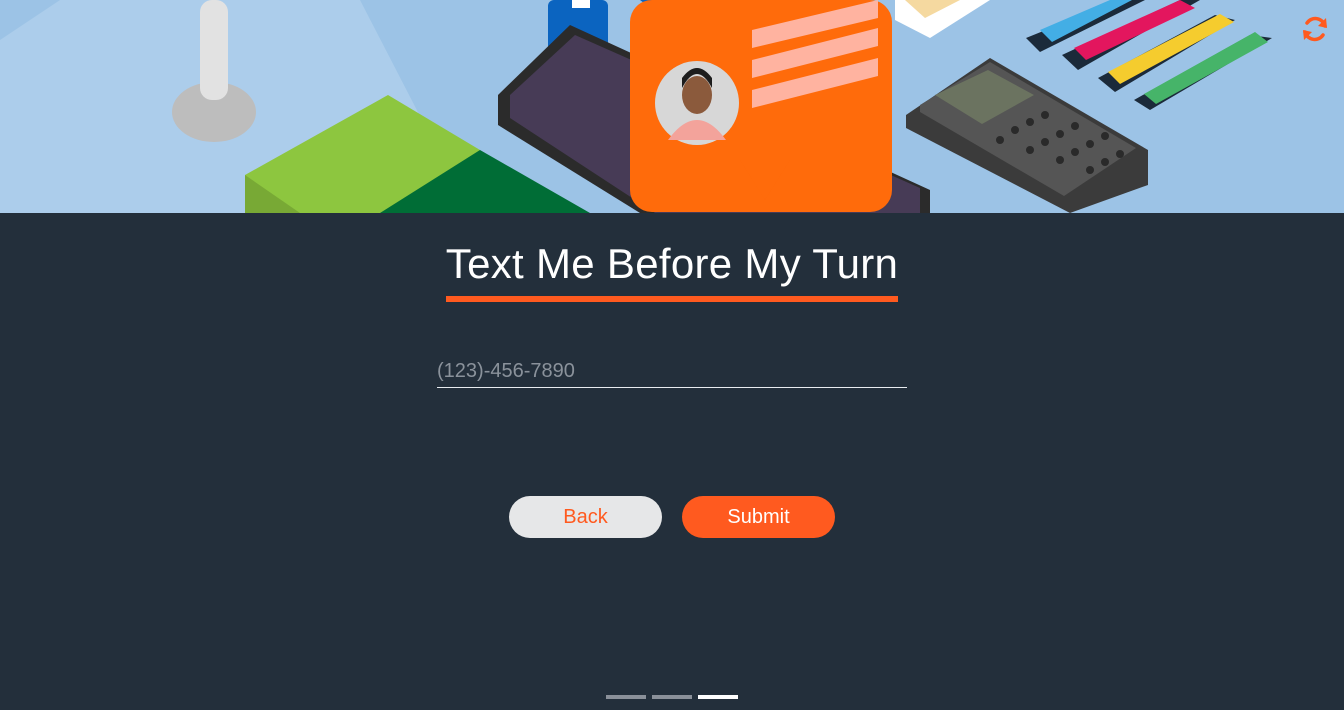  I want to click on step-indicator, so click(672, 697).